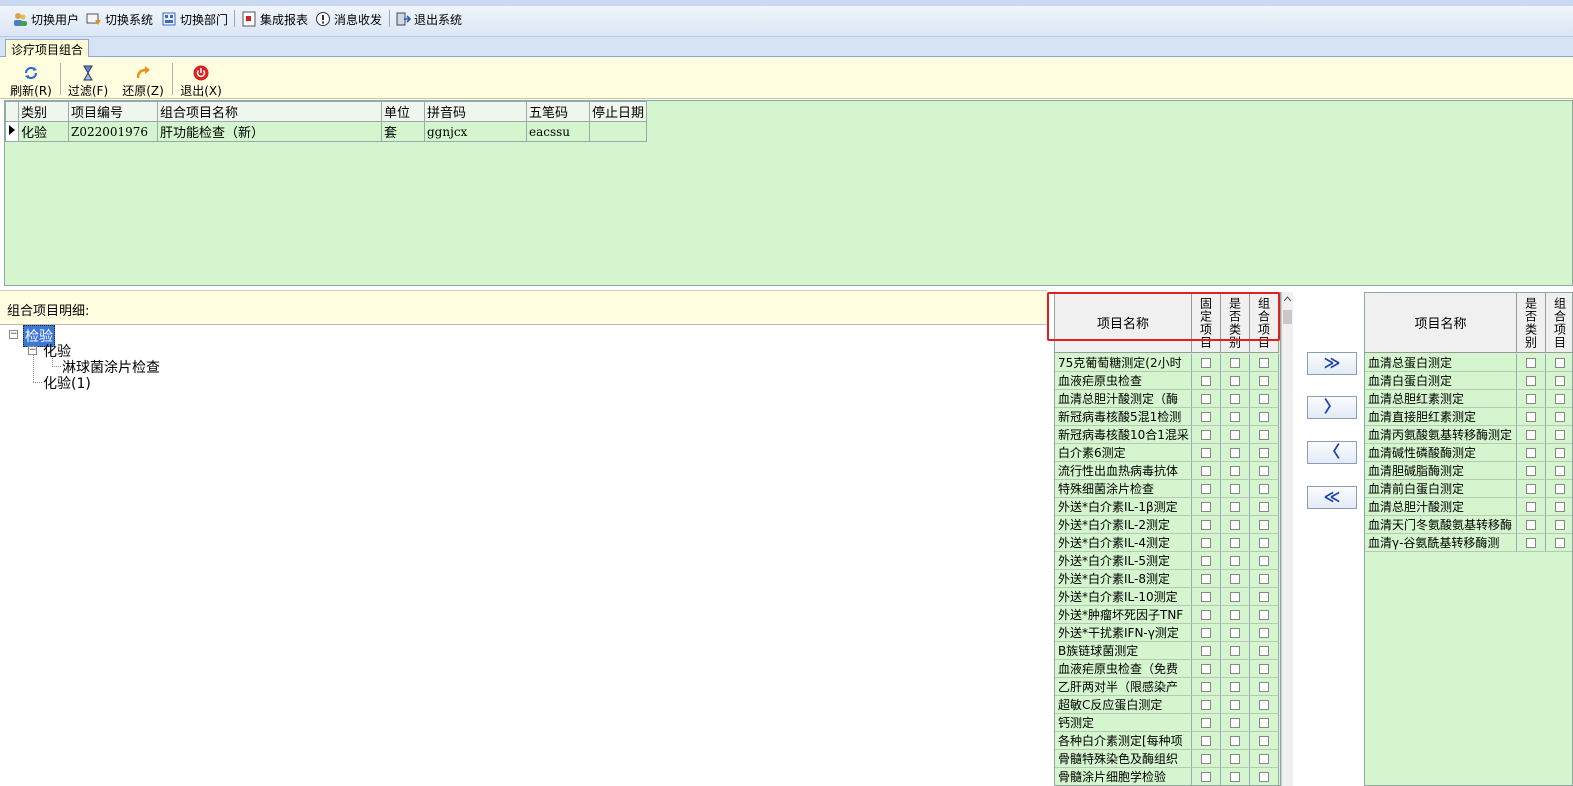 The image size is (1573, 786). What do you see at coordinates (475, 131) in the screenshot?
I see `cell-pinyin: ggnjcx` at bounding box center [475, 131].